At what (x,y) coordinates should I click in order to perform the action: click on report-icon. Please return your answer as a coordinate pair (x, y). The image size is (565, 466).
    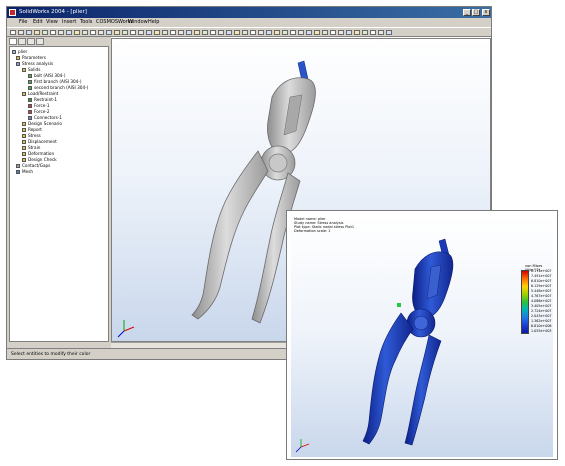
    Looking at the image, I should click on (24, 130).